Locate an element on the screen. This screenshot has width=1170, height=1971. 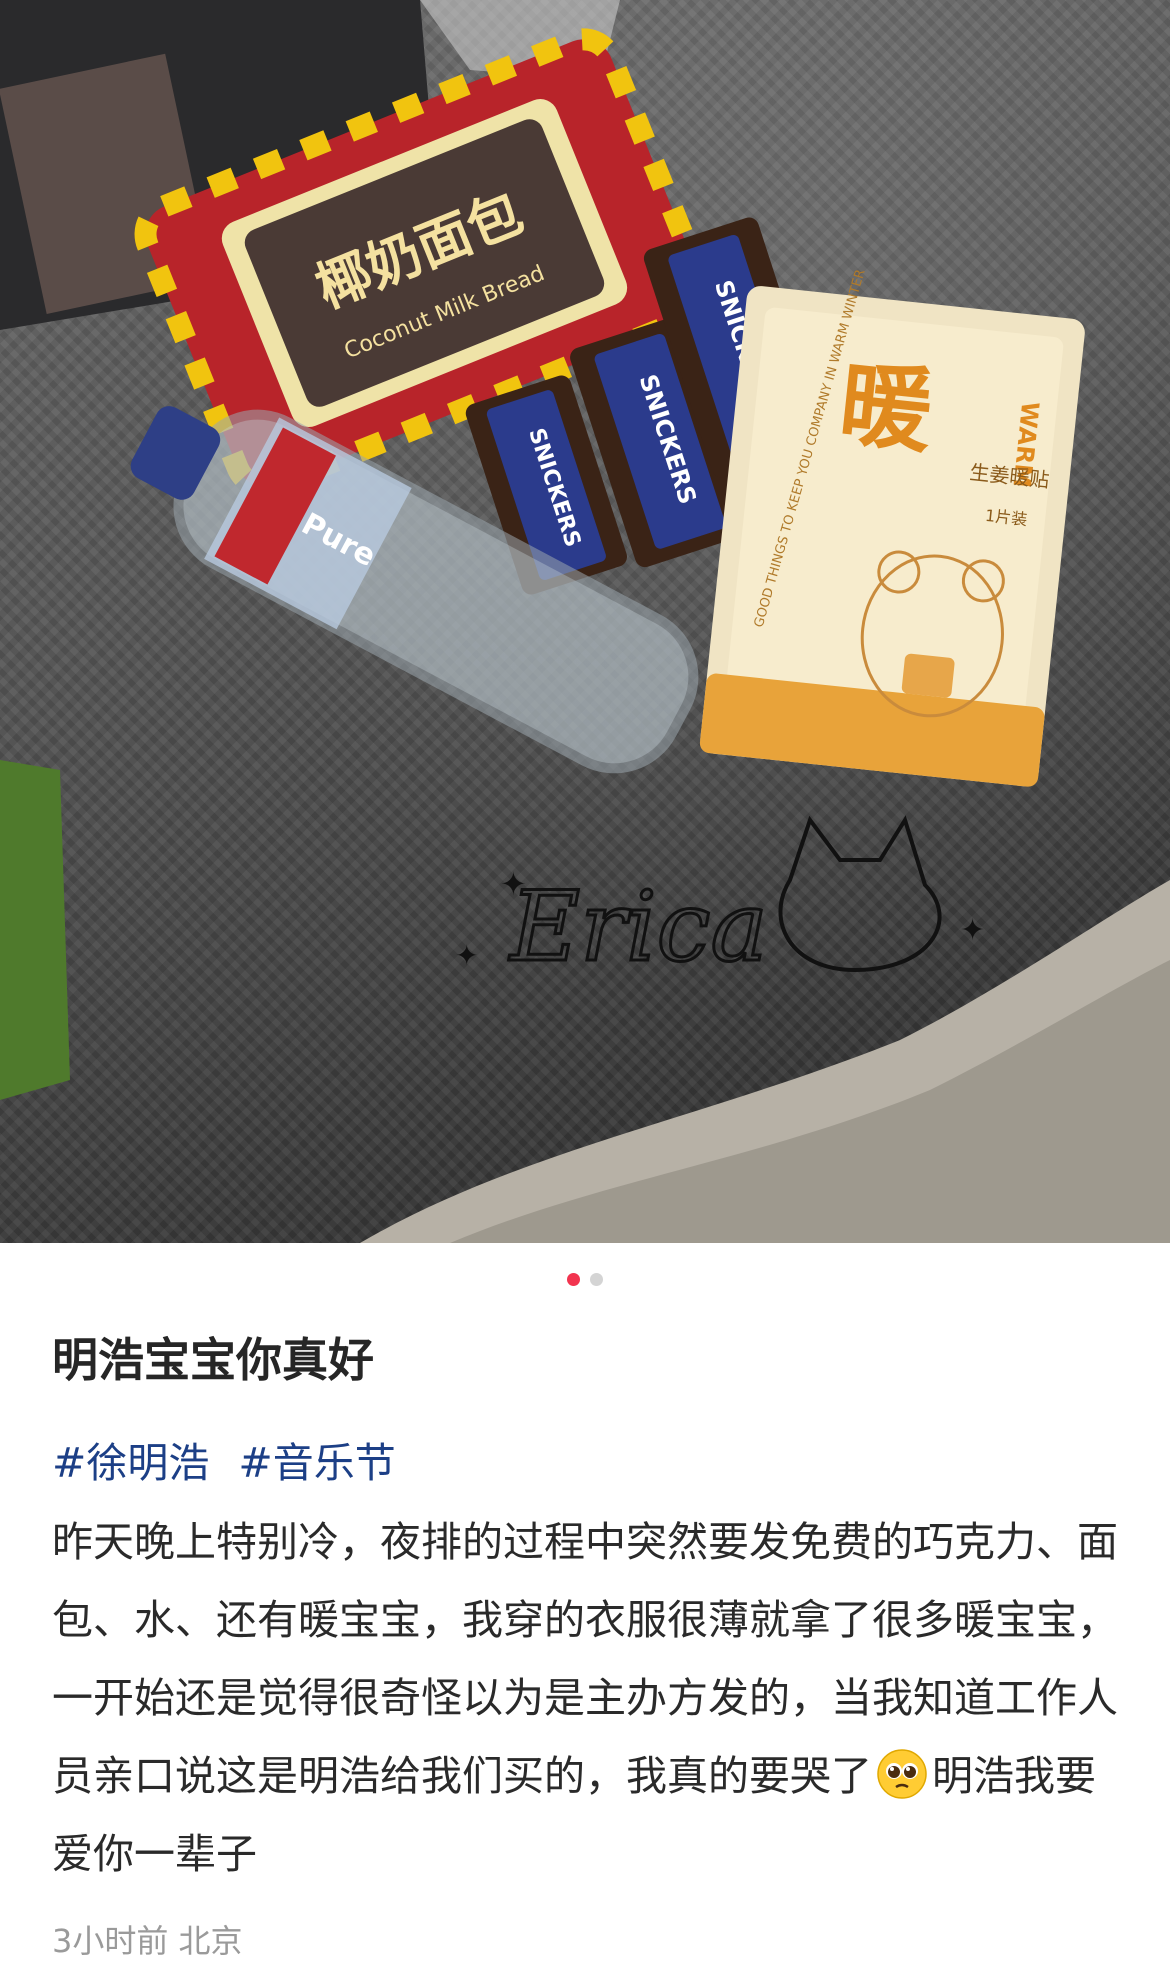
cat-doodle-icon is located at coordinates (860, 894).